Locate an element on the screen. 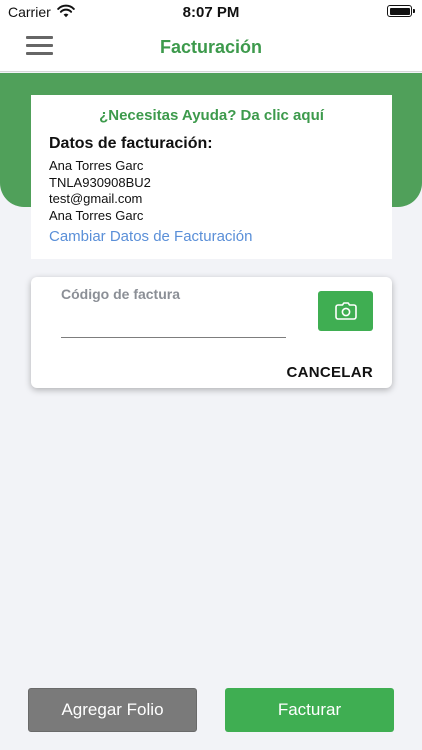 This screenshot has height=750, width=422. help-link: ¿Necesitas Ayuda? Da clic aquí is located at coordinates (211, 115).